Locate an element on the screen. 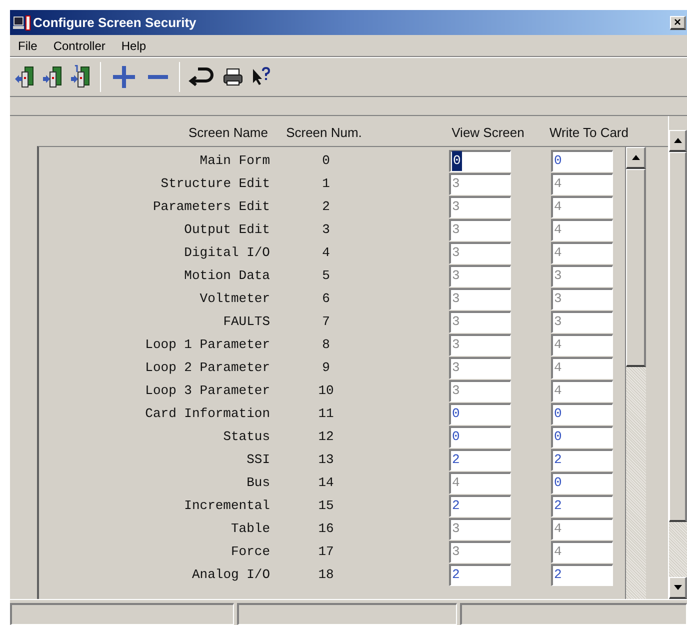 This screenshot has height=625, width=687. screen-name: Incremental is located at coordinates (226, 505).